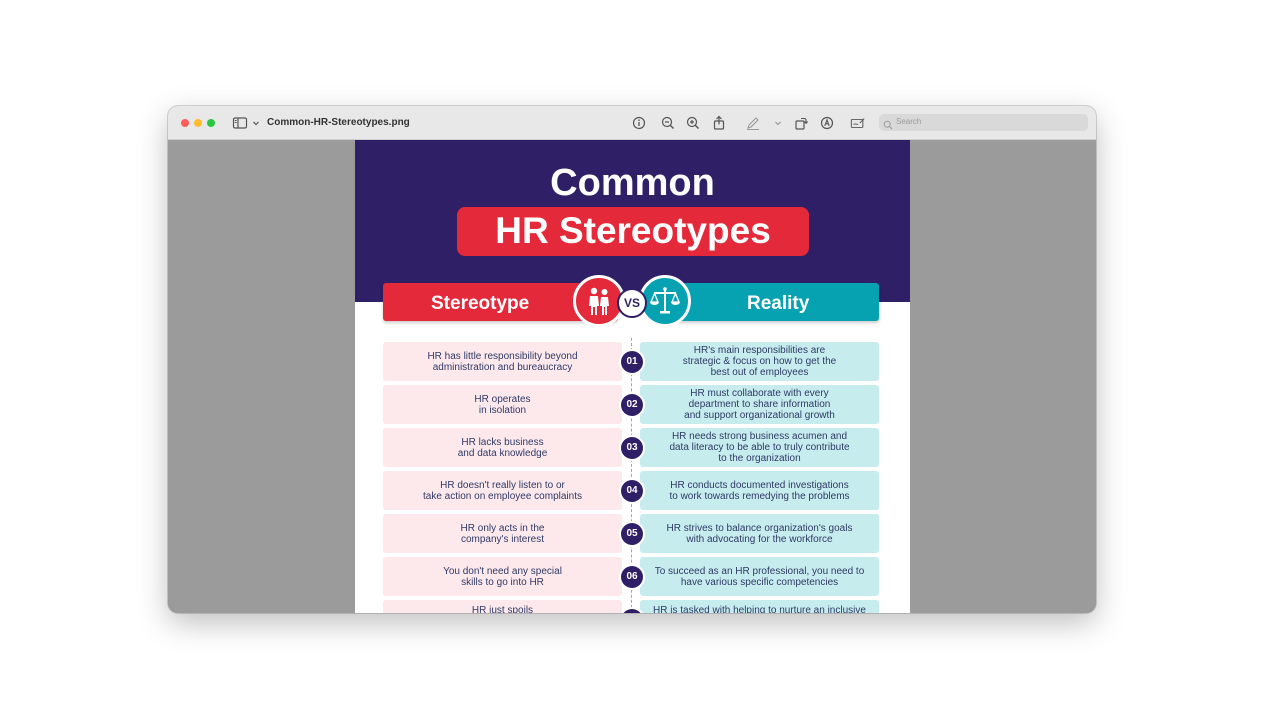  I want to click on toolbar: Common-HR-Stereotypes.png Search, so click(632, 123).